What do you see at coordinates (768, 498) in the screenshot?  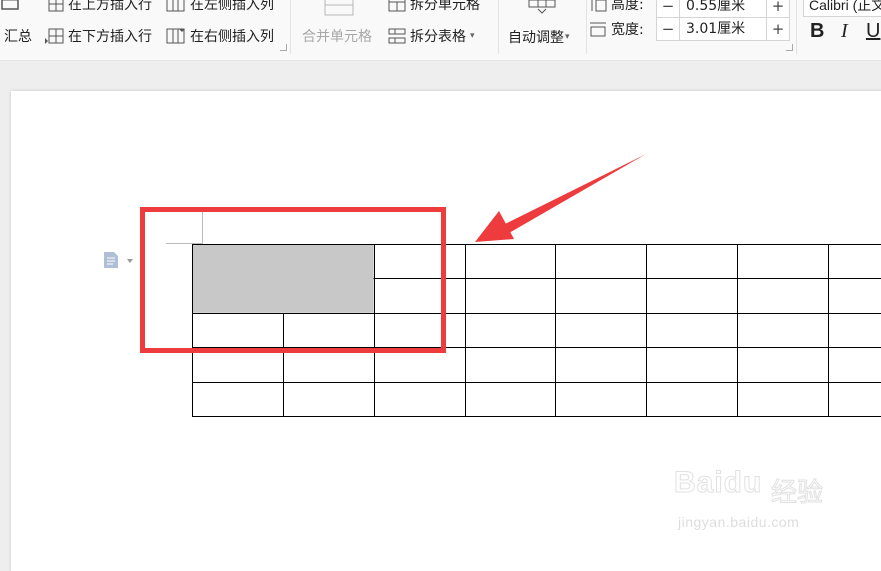 I see `baidu-watermark: Baidu 经验 jingyan.baidu.com` at bounding box center [768, 498].